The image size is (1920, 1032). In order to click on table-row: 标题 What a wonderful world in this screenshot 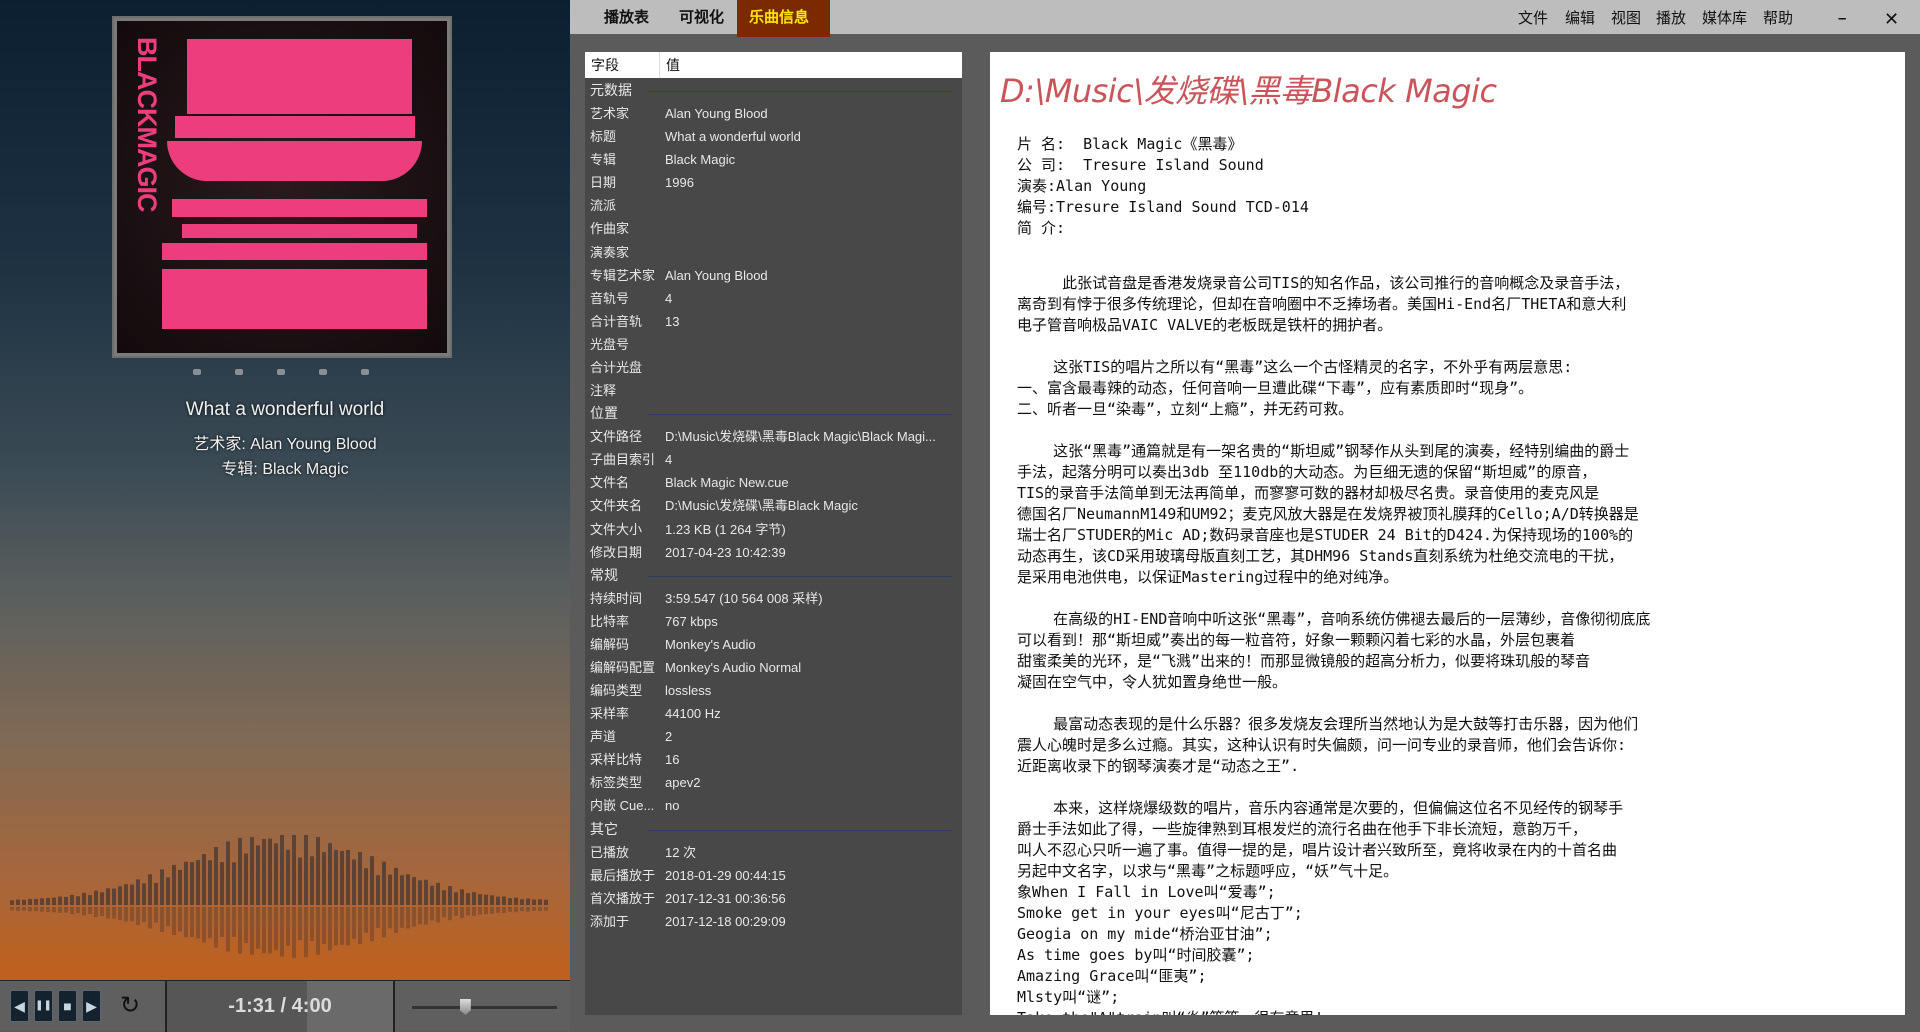, I will do `click(773, 136)`.